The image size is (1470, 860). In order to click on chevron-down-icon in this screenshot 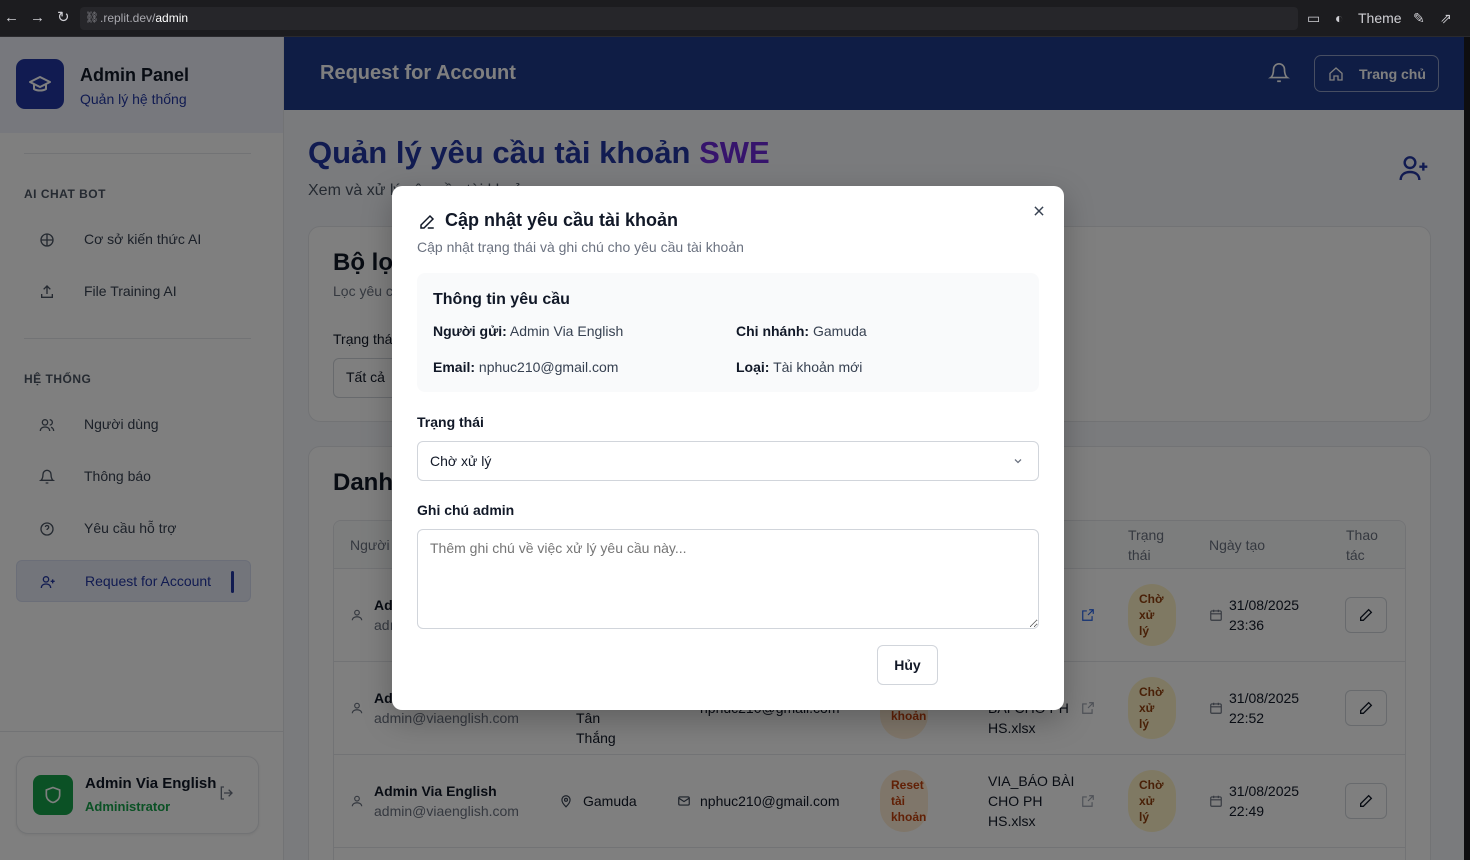, I will do `click(1018, 461)`.